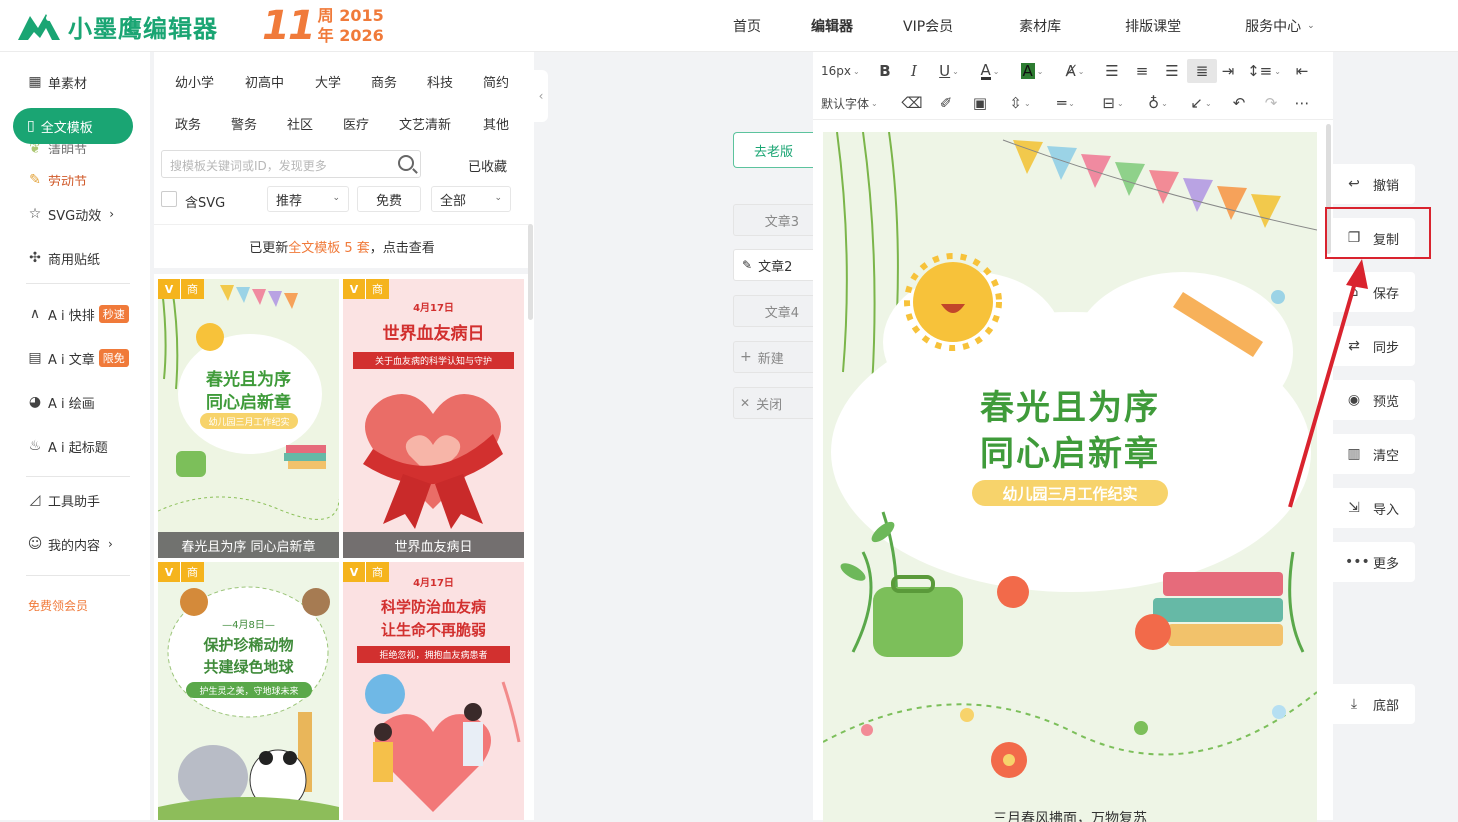 The height and width of the screenshot is (822, 1458). What do you see at coordinates (1271, 103) in the screenshot?
I see `redo-icon: ↷` at bounding box center [1271, 103].